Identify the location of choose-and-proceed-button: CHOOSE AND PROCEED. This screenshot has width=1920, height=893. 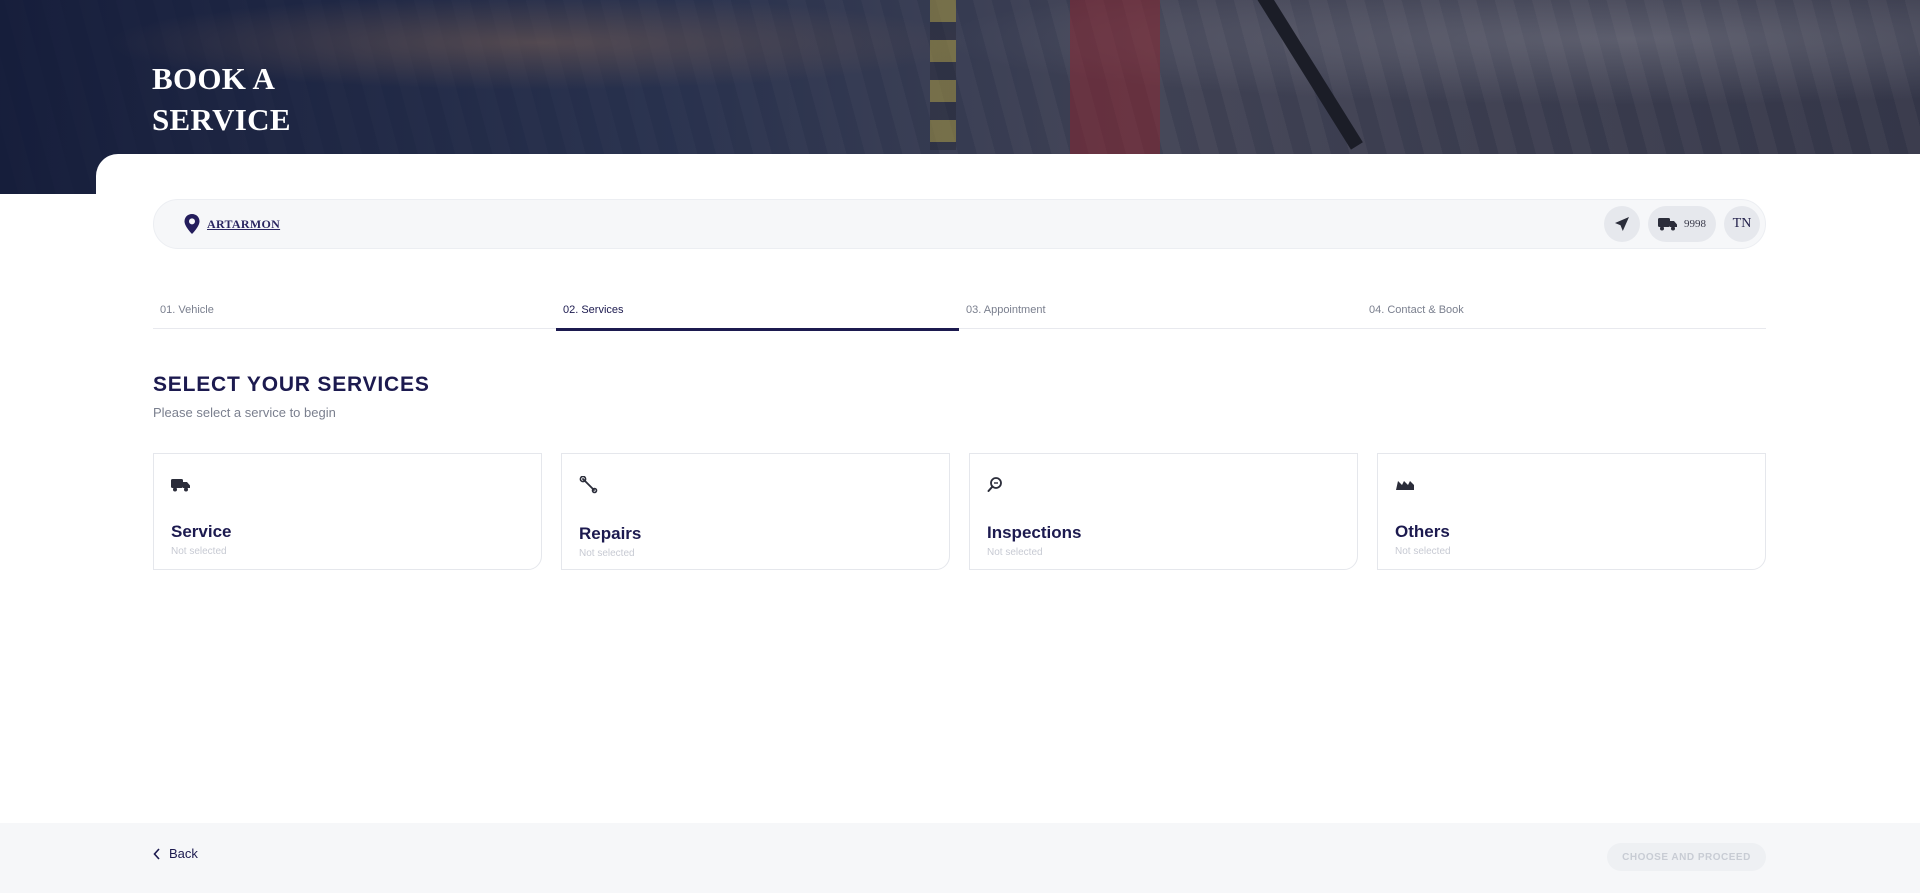
(1686, 857).